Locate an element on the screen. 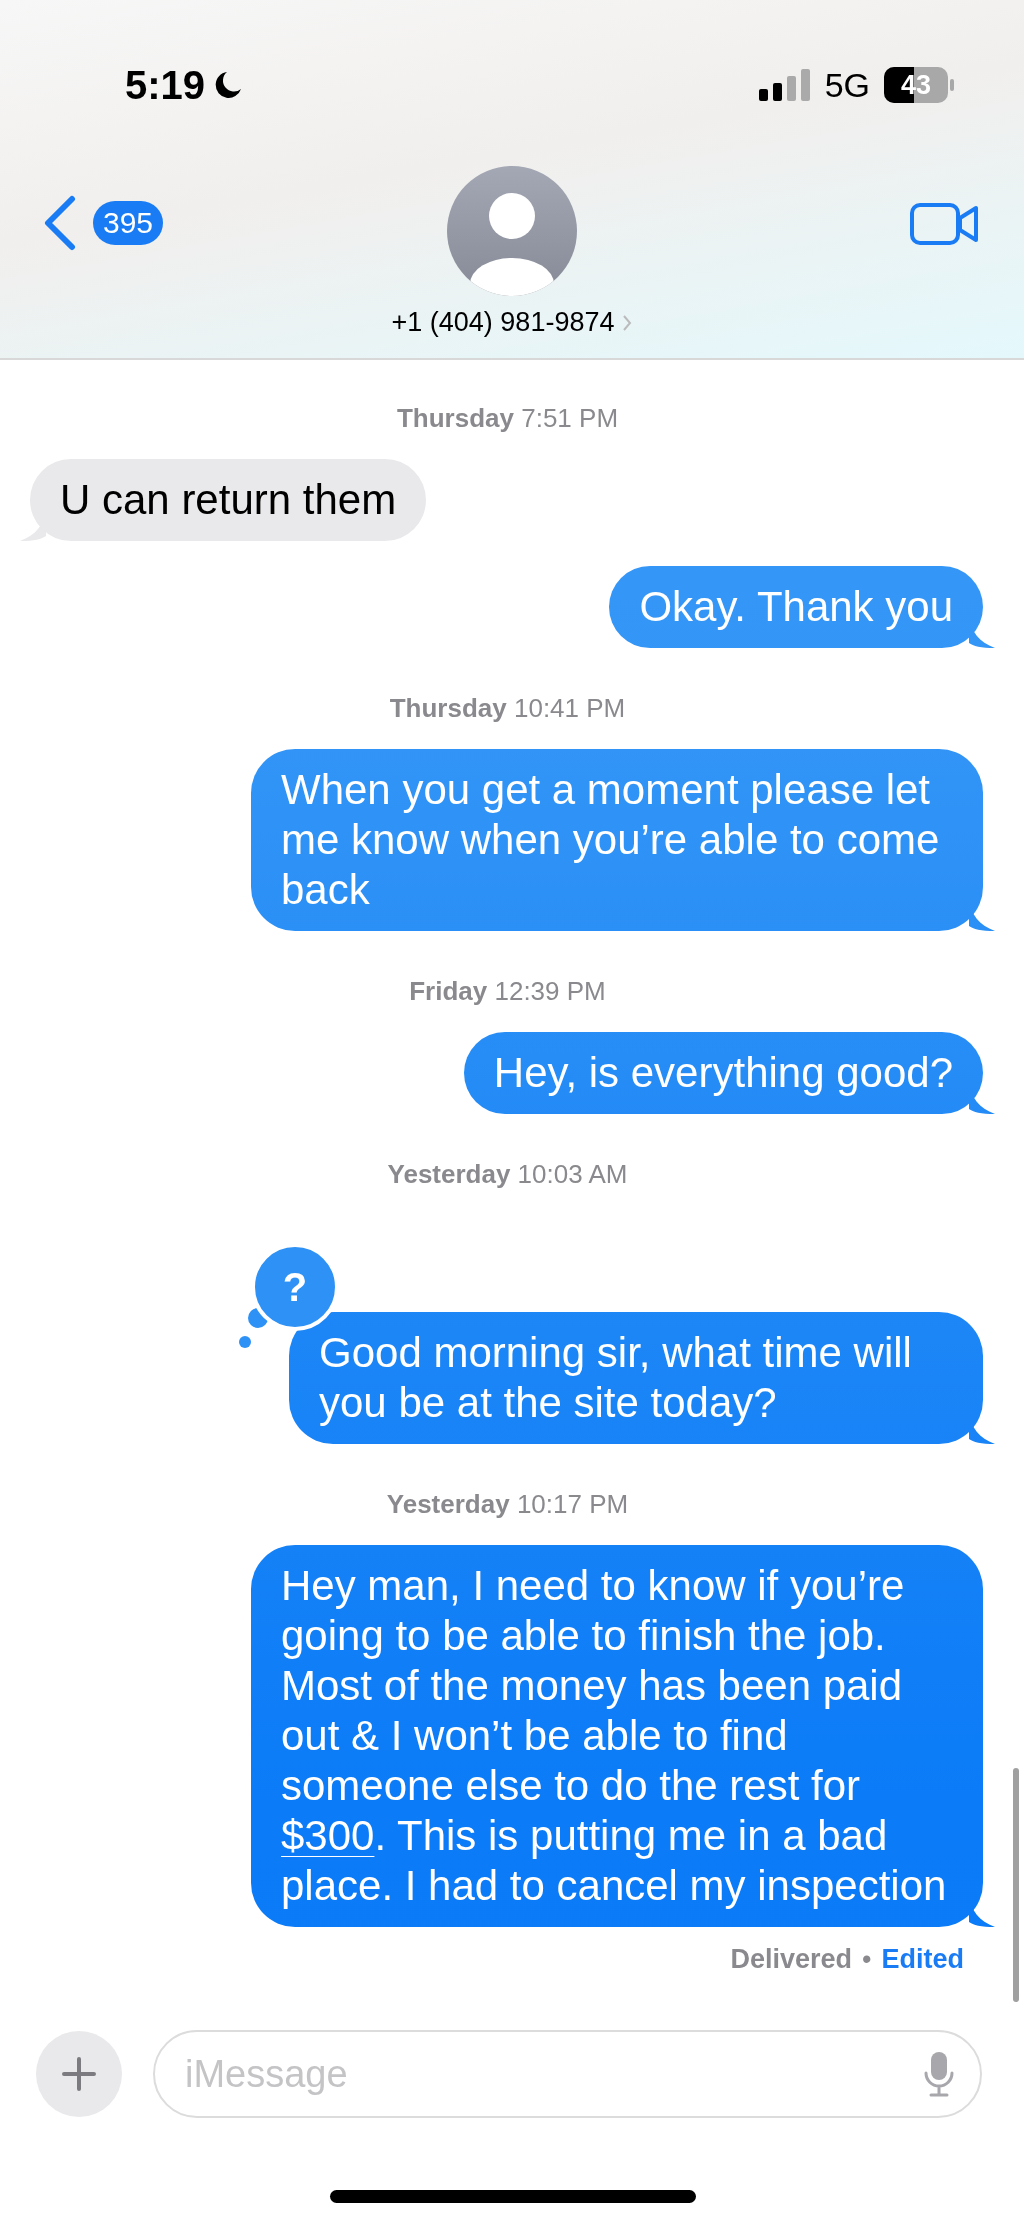  message-text: Hey, is everything good? is located at coordinates (723, 1073).